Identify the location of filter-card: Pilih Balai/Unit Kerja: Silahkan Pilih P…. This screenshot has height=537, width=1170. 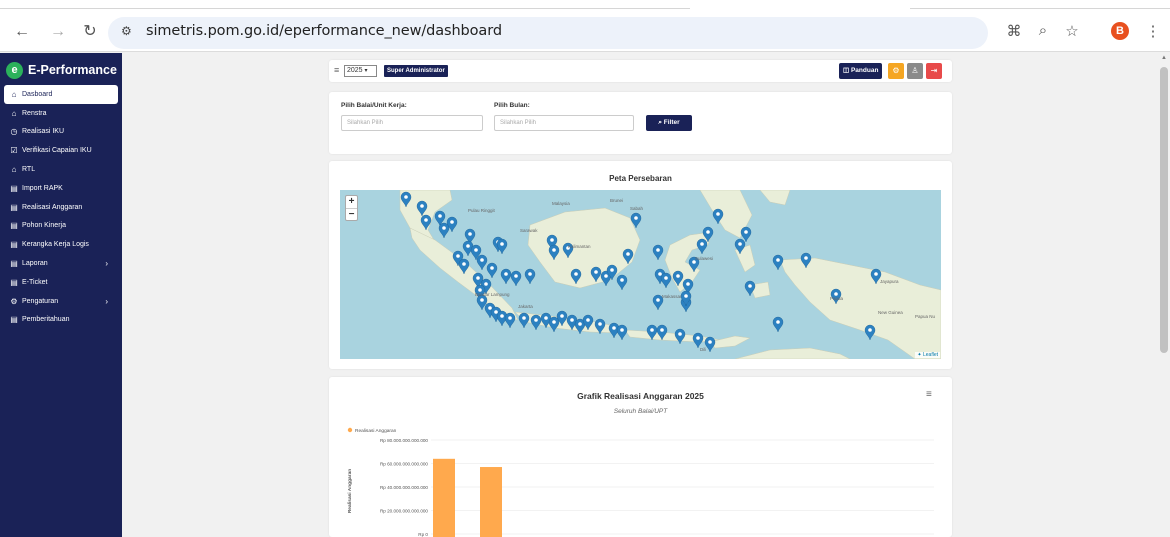
(640, 123).